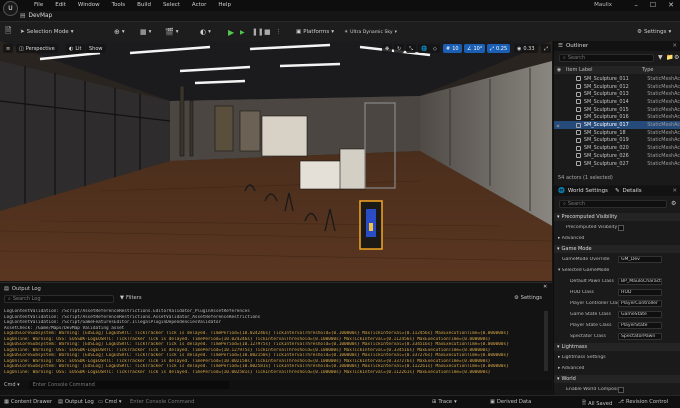  I want to click on quick-add-button: ⊕ ▾, so click(119, 32).